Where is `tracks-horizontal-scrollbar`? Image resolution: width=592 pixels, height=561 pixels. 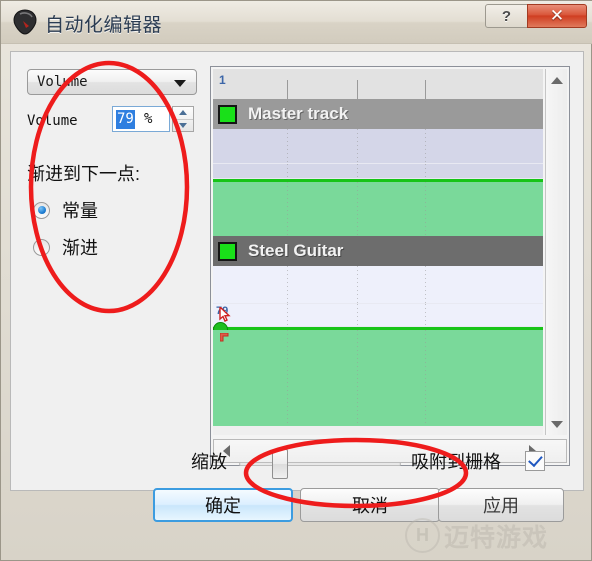
tracks-horizontal-scrollbar is located at coordinates (390, 451).